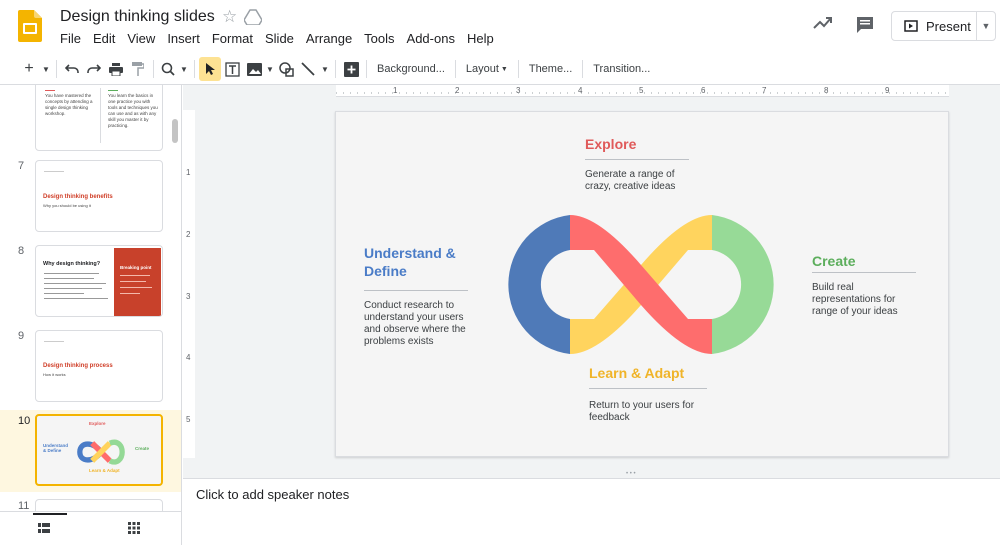 Image resolution: width=1000 pixels, height=545 pixels. Describe the element at coordinates (631, 474) in the screenshot. I see `resize-handle-icon: • • •` at that location.